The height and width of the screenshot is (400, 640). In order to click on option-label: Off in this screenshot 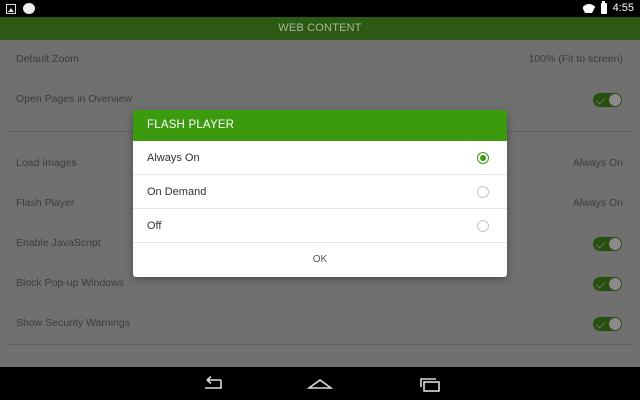, I will do `click(154, 226)`.